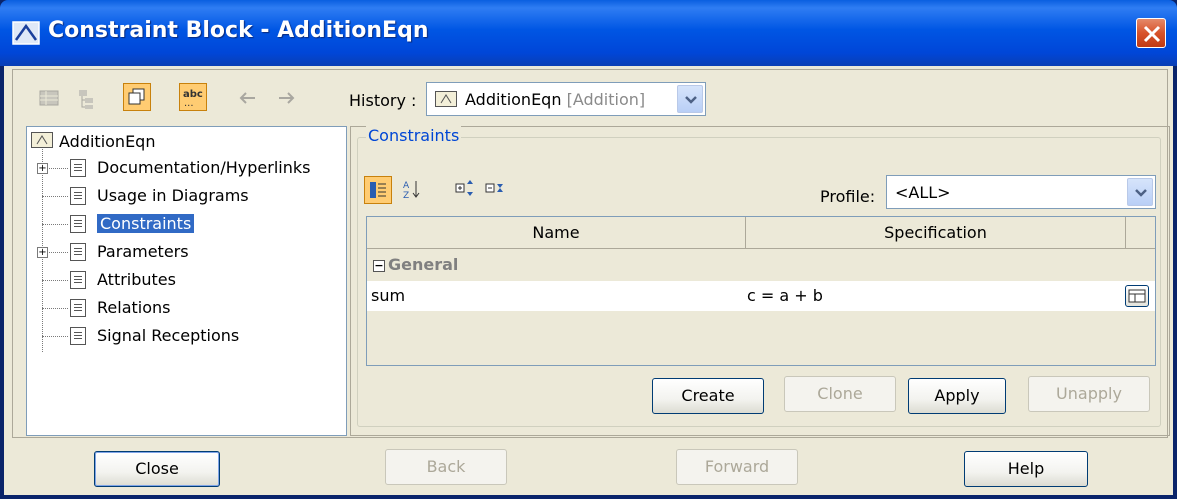 This screenshot has width=1177, height=499. What do you see at coordinates (708, 396) in the screenshot?
I see `create-button: Create` at bounding box center [708, 396].